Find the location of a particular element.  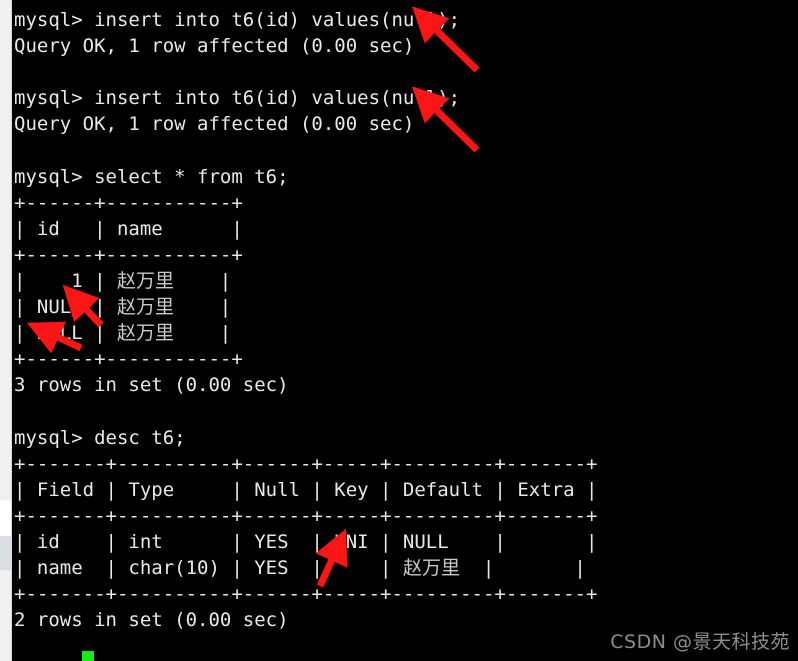

terminal-cursor is located at coordinates (88, 656).